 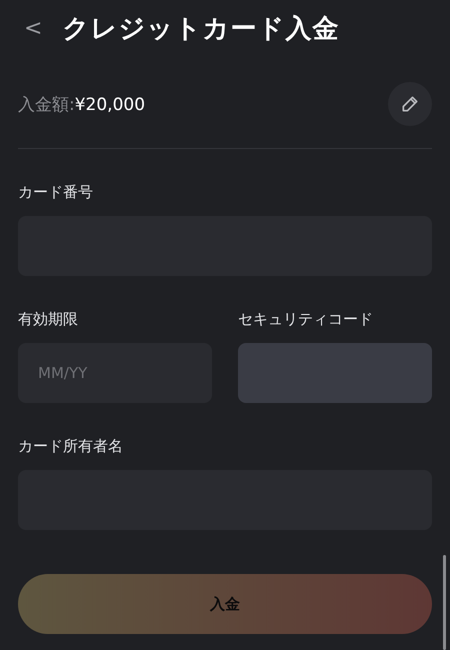 What do you see at coordinates (48, 319) in the screenshot?
I see `field-label: 有効期限` at bounding box center [48, 319].